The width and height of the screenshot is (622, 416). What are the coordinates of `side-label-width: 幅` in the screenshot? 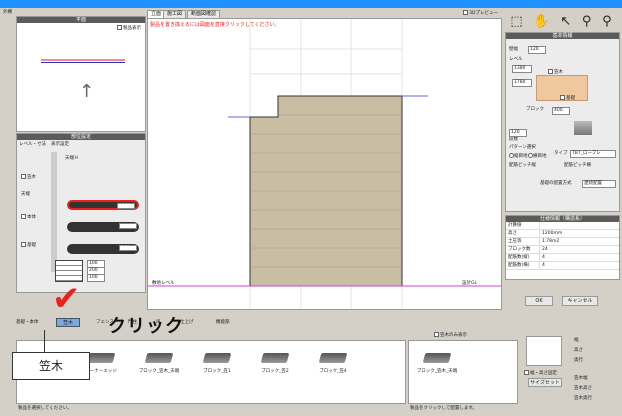 It's located at (576, 340).